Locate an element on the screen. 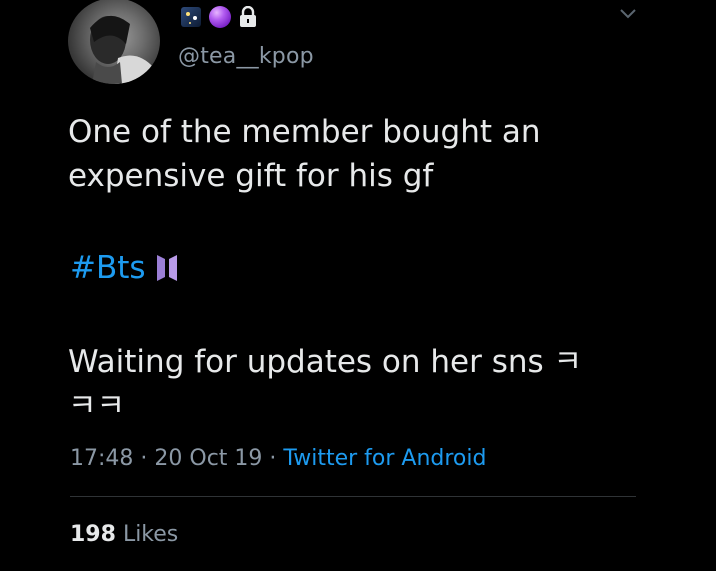 The width and height of the screenshot is (716, 571). chevron-down-icon is located at coordinates (628, 14).